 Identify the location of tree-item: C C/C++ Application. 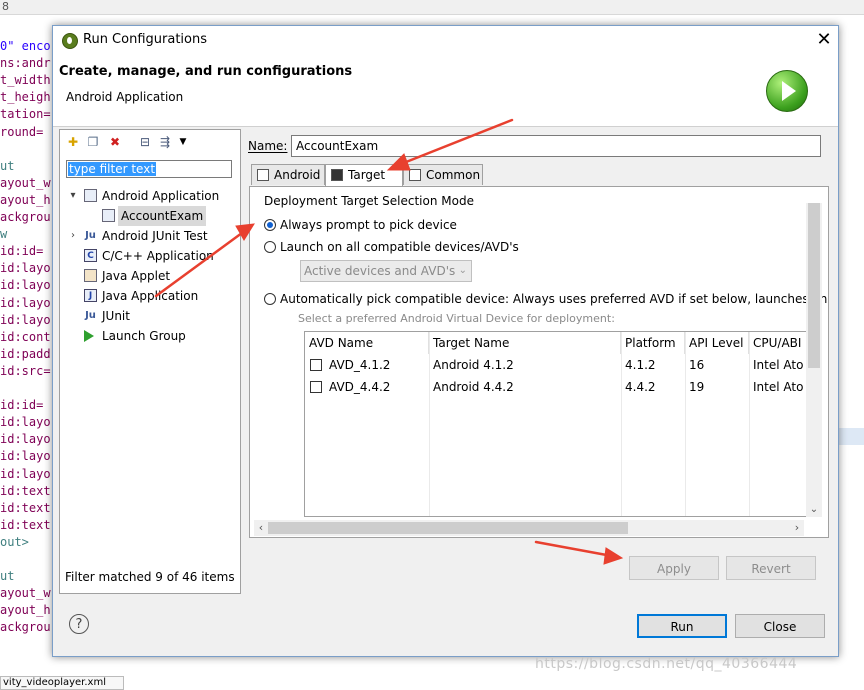
(149, 256).